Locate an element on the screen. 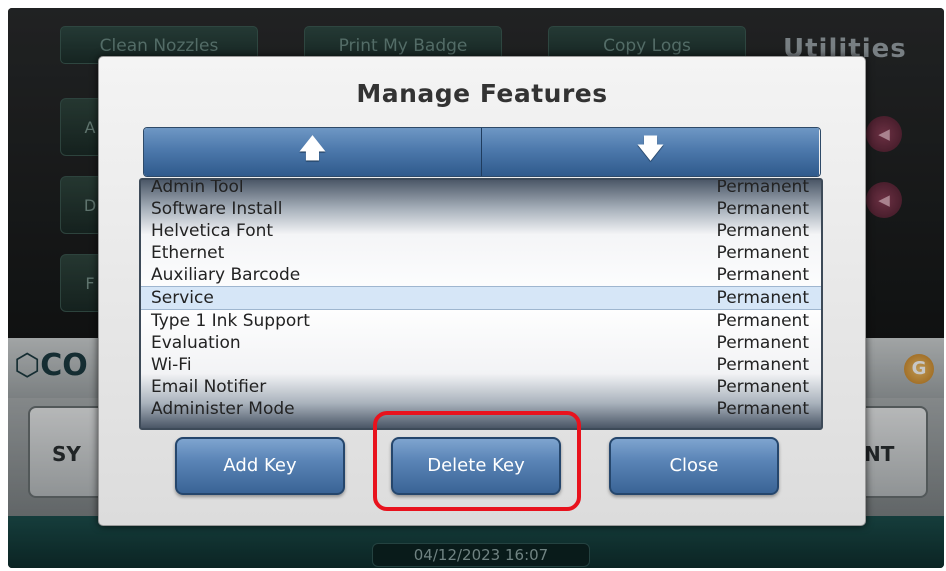  list-item: Admin Tool Permanent is located at coordinates (479, 189).